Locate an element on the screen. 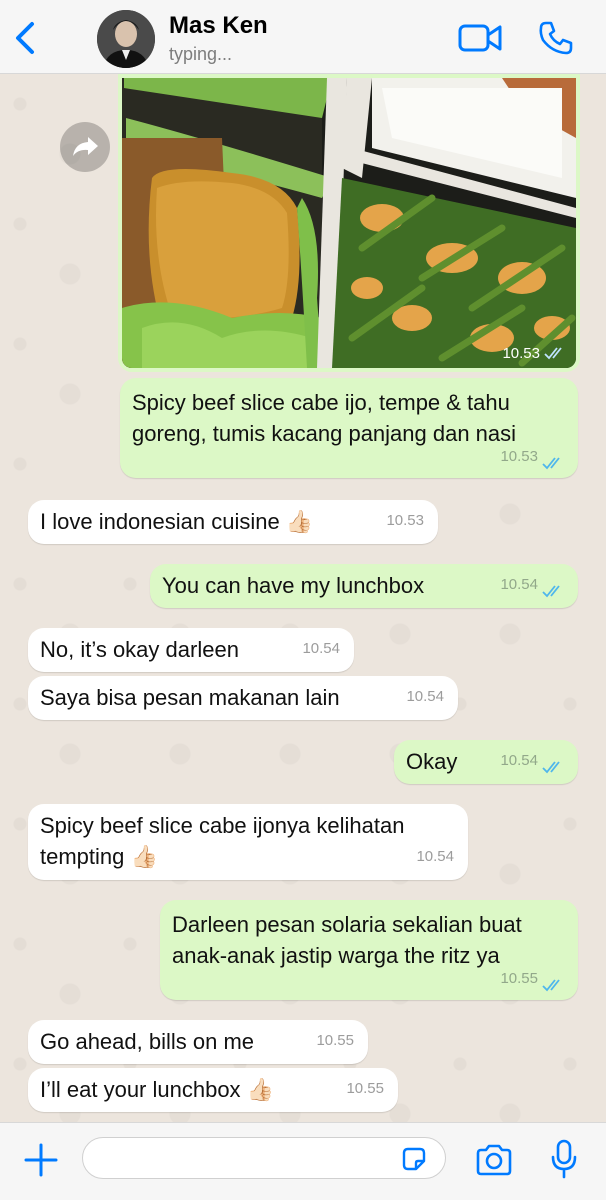 The height and width of the screenshot is (1200, 606). composer-bar is located at coordinates (303, 1161).